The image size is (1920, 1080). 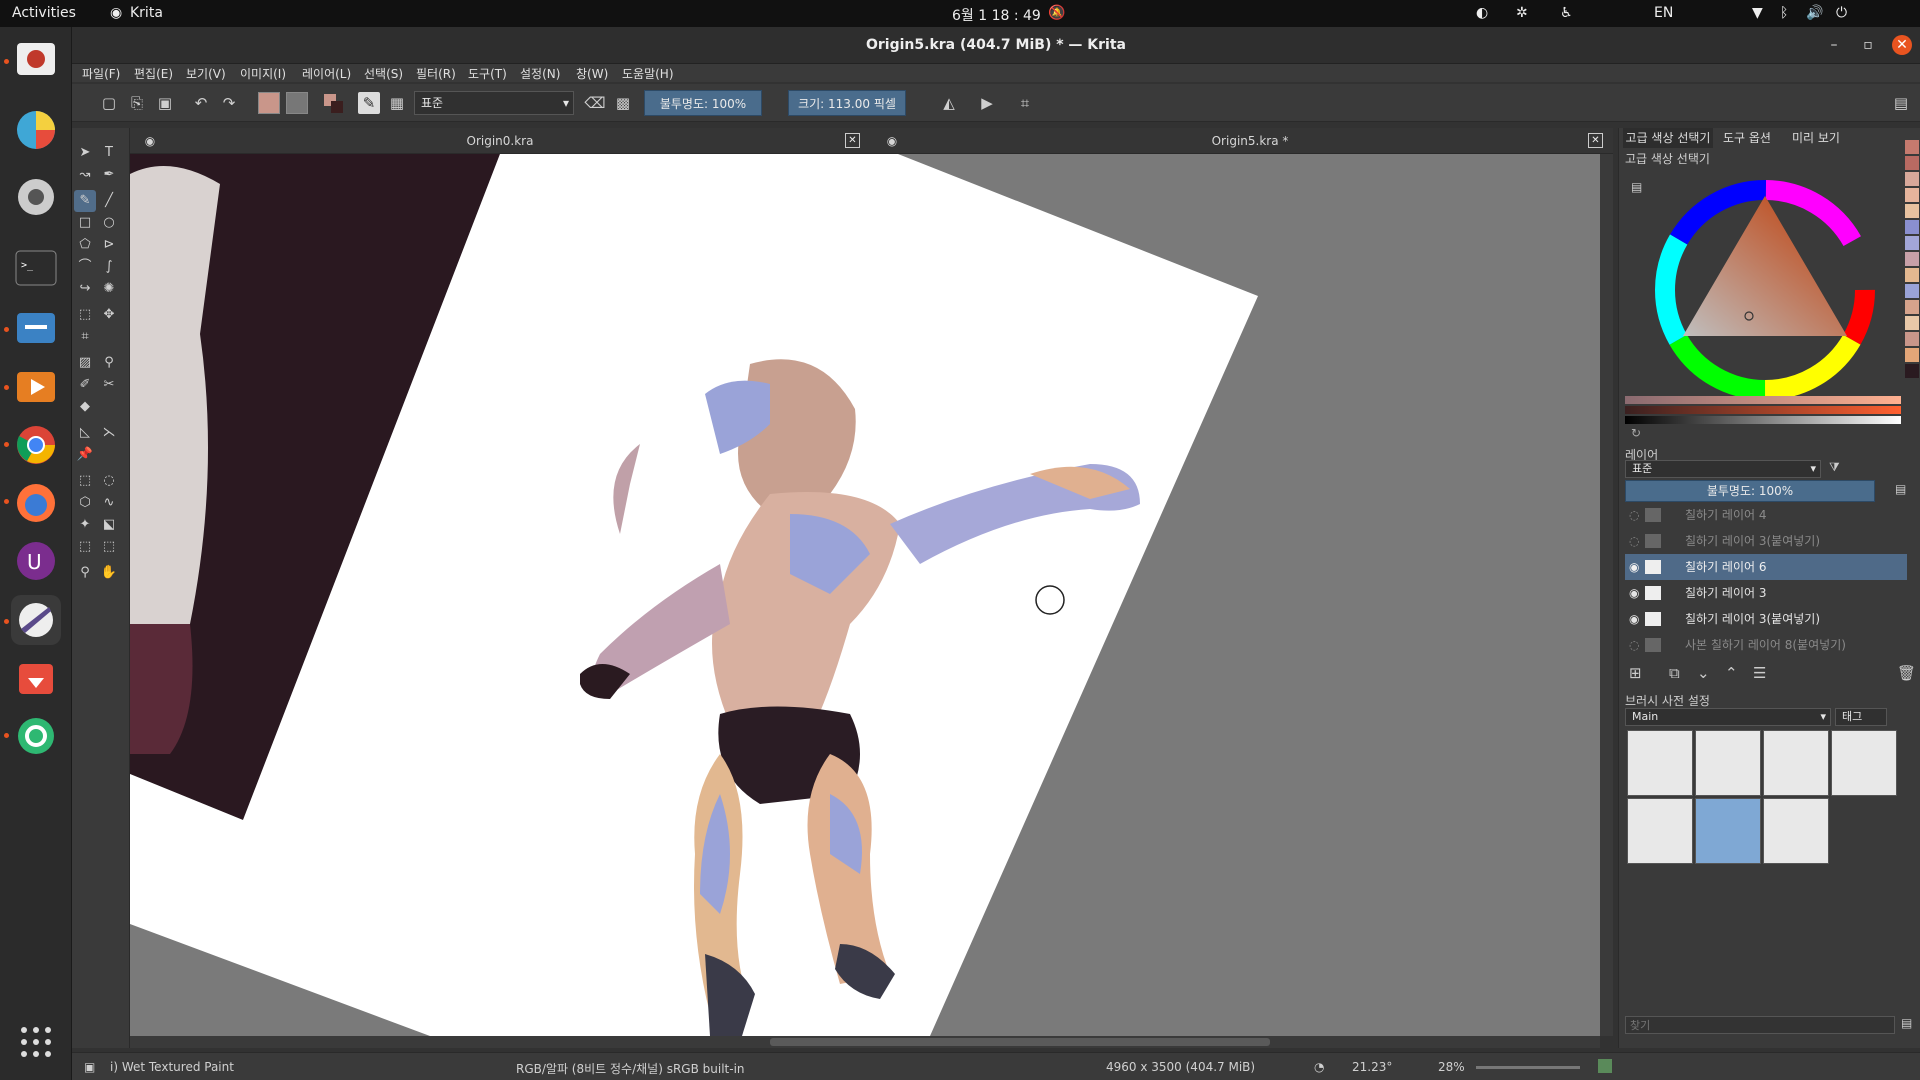 What do you see at coordinates (1606, 595) in the screenshot?
I see `canvas-vertical-scrollbar` at bounding box center [1606, 595].